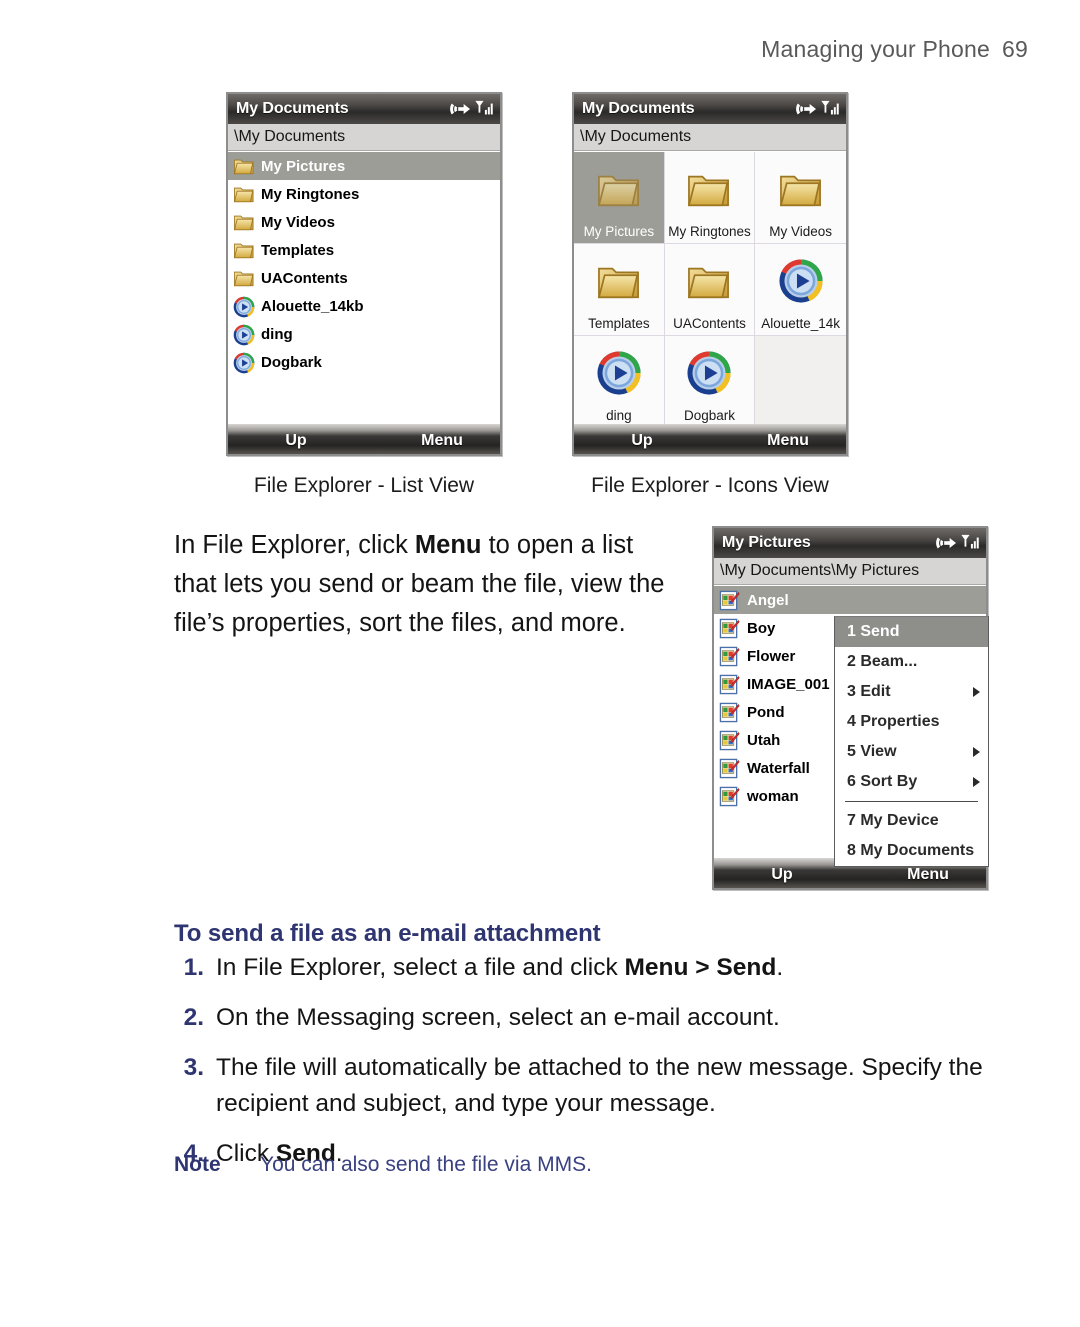  What do you see at coordinates (788, 443) in the screenshot?
I see `icons-view-menu-softkey: Menu` at bounding box center [788, 443].